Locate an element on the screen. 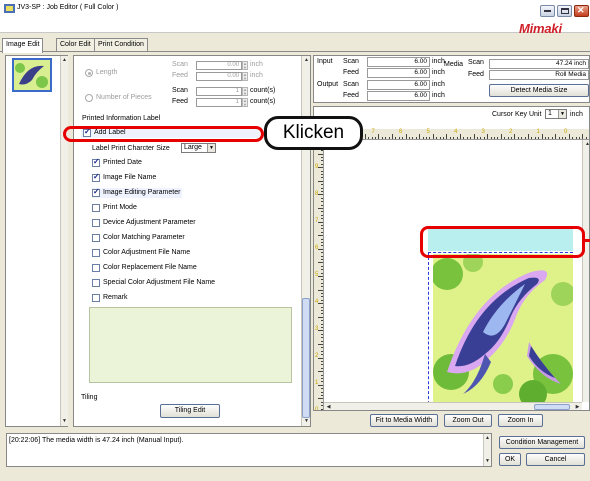 The image size is (590, 481). image-thumbnail is located at coordinates (32, 75).